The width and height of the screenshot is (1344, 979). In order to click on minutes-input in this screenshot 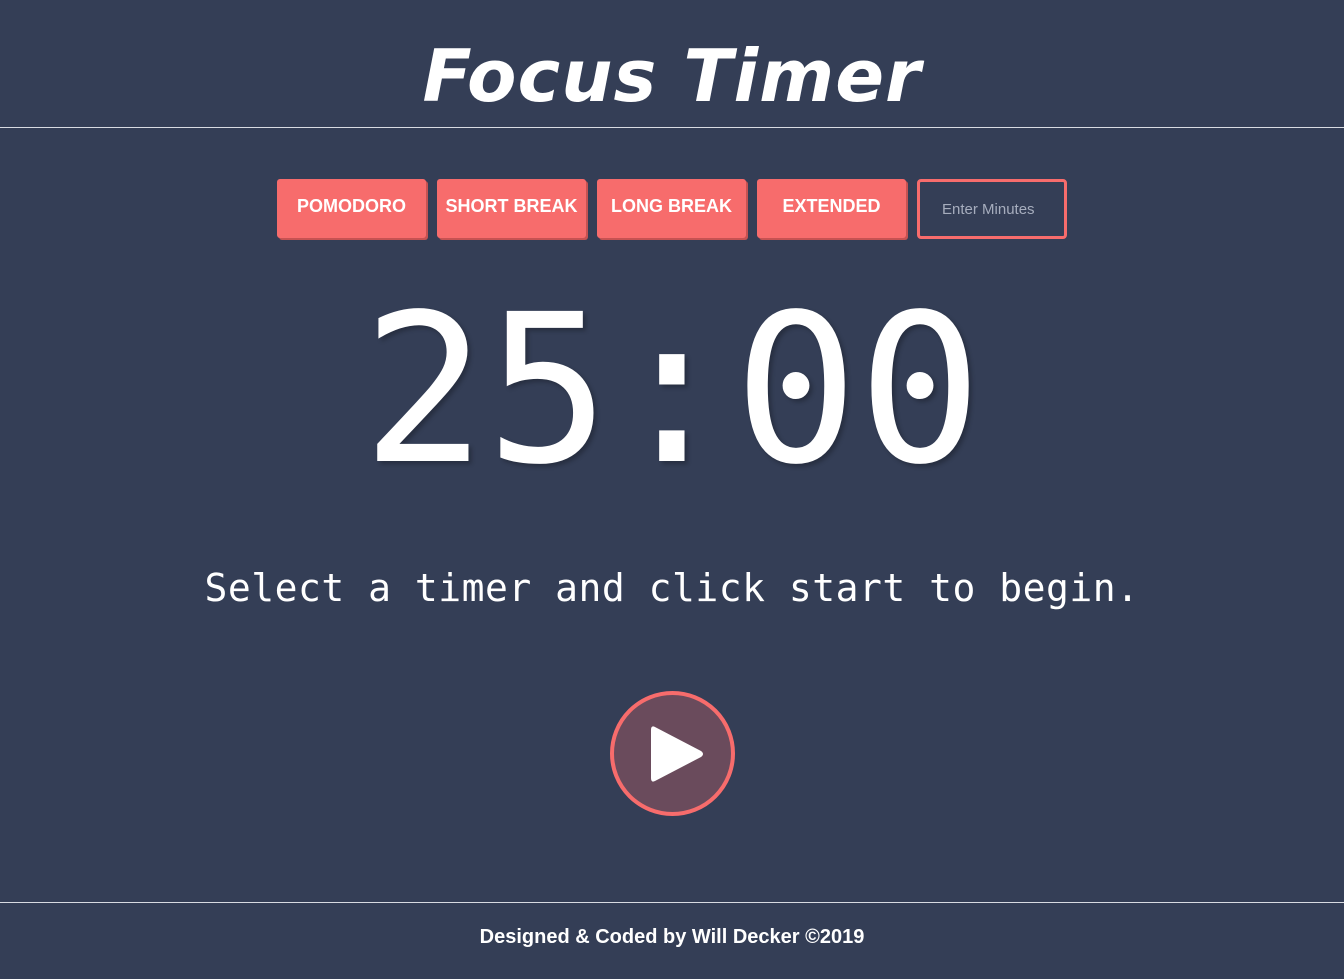, I will do `click(992, 209)`.